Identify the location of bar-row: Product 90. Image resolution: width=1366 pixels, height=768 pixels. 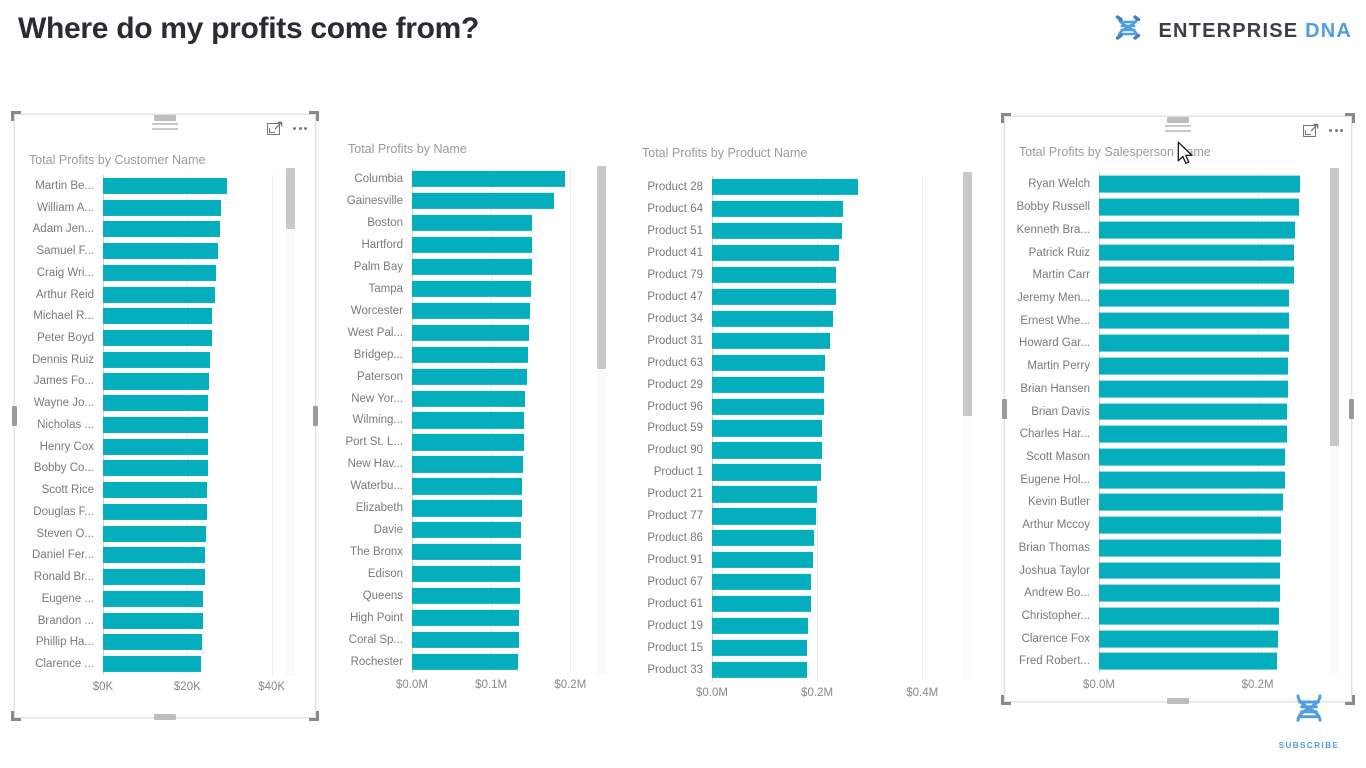
(796, 450).